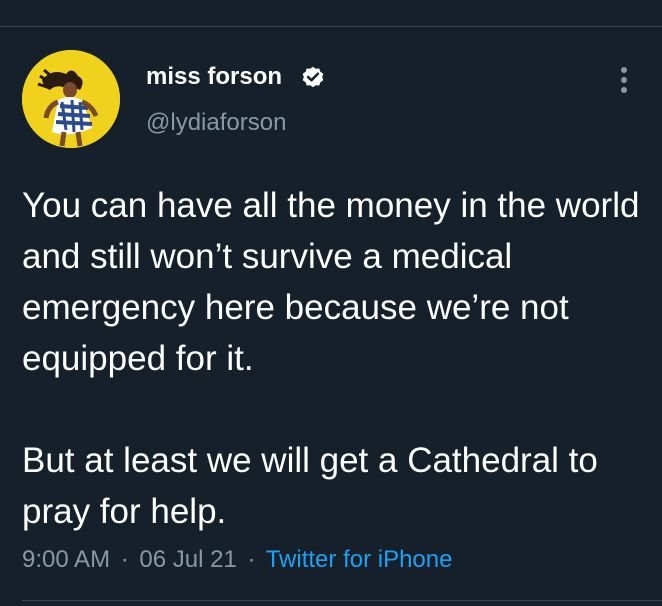 The height and width of the screenshot is (606, 662). Describe the element at coordinates (216, 123) in the screenshot. I see `author-handle: @lydiaforson` at that location.